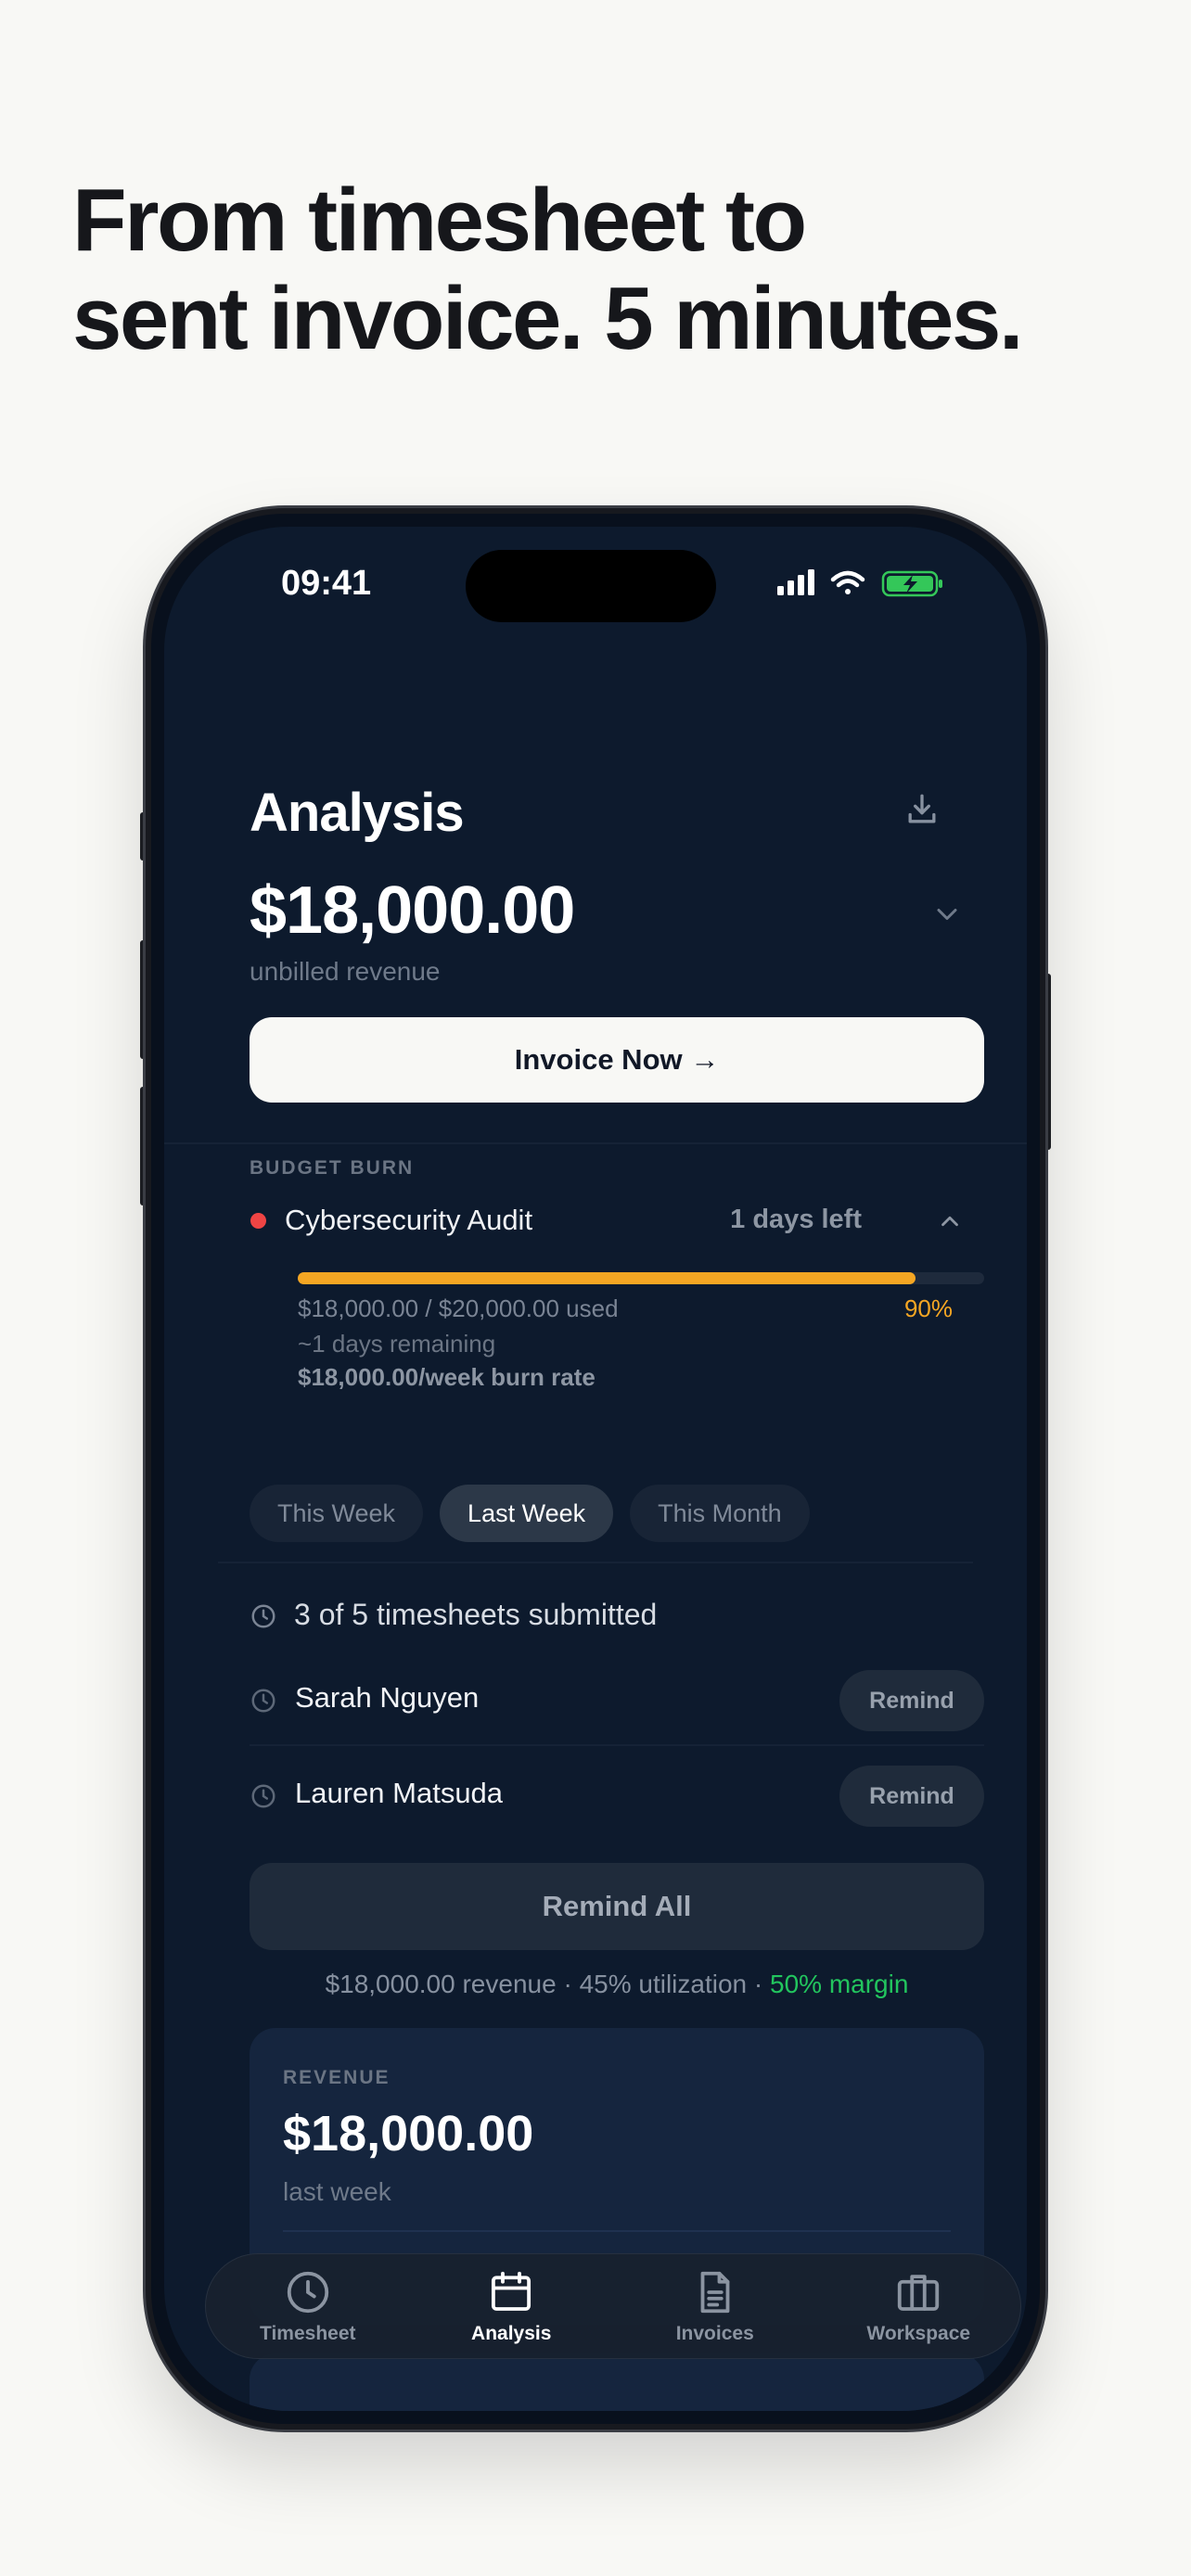 The image size is (1191, 2576). I want to click on unbilled-amount: $18,000.00, so click(412, 911).